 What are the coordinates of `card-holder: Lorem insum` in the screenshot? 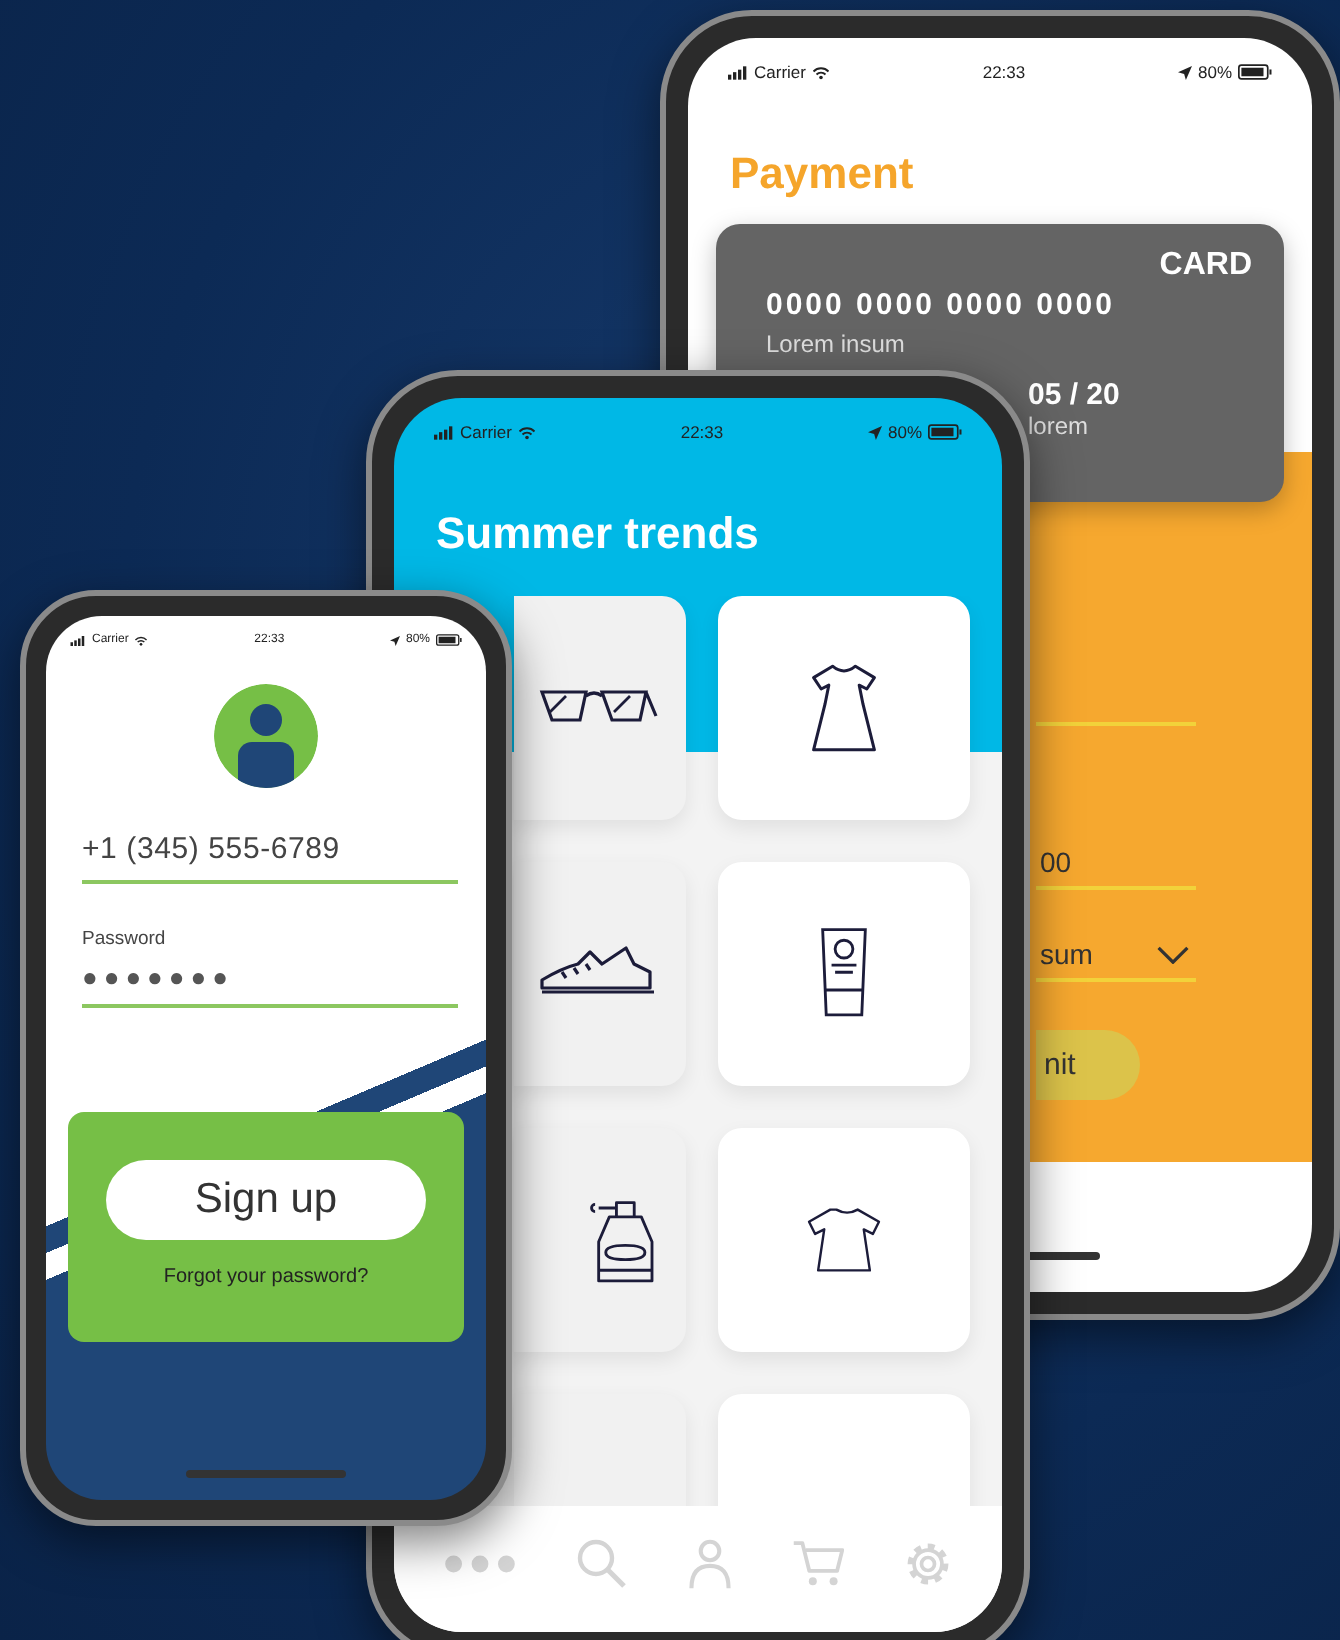 It's located at (836, 344).